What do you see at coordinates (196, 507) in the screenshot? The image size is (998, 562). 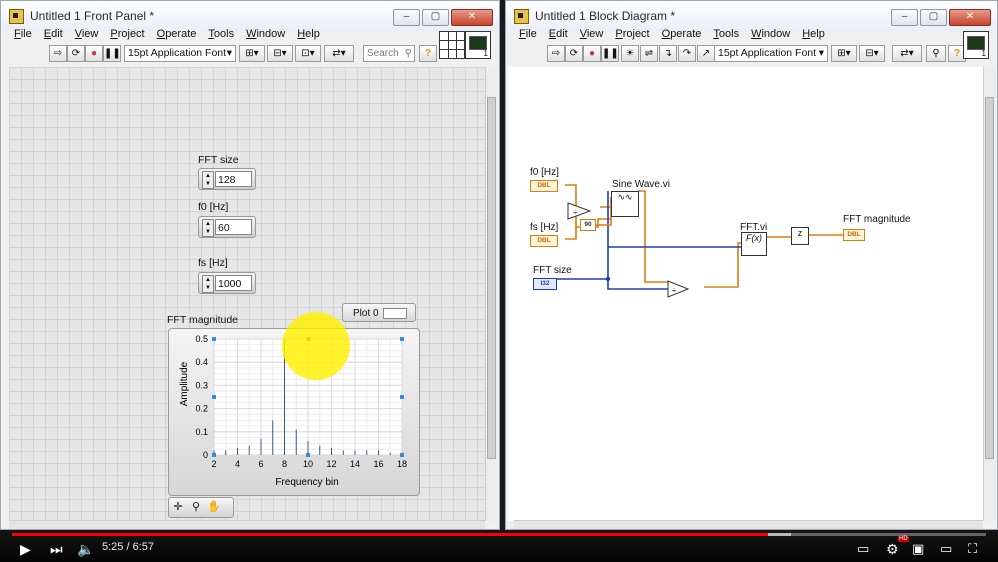 I see `zoom-icon: ⚲` at bounding box center [196, 507].